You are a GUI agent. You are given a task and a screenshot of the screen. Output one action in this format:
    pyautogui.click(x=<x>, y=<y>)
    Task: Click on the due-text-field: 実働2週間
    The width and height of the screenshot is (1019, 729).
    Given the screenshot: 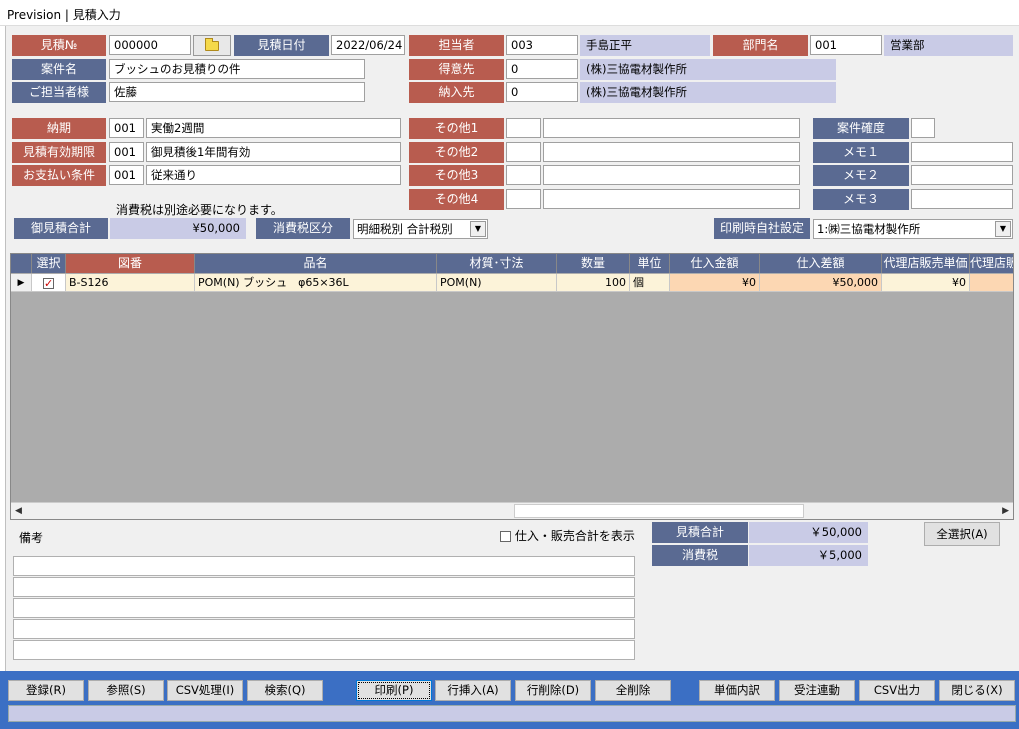 What is the action you would take?
    pyautogui.click(x=273, y=128)
    